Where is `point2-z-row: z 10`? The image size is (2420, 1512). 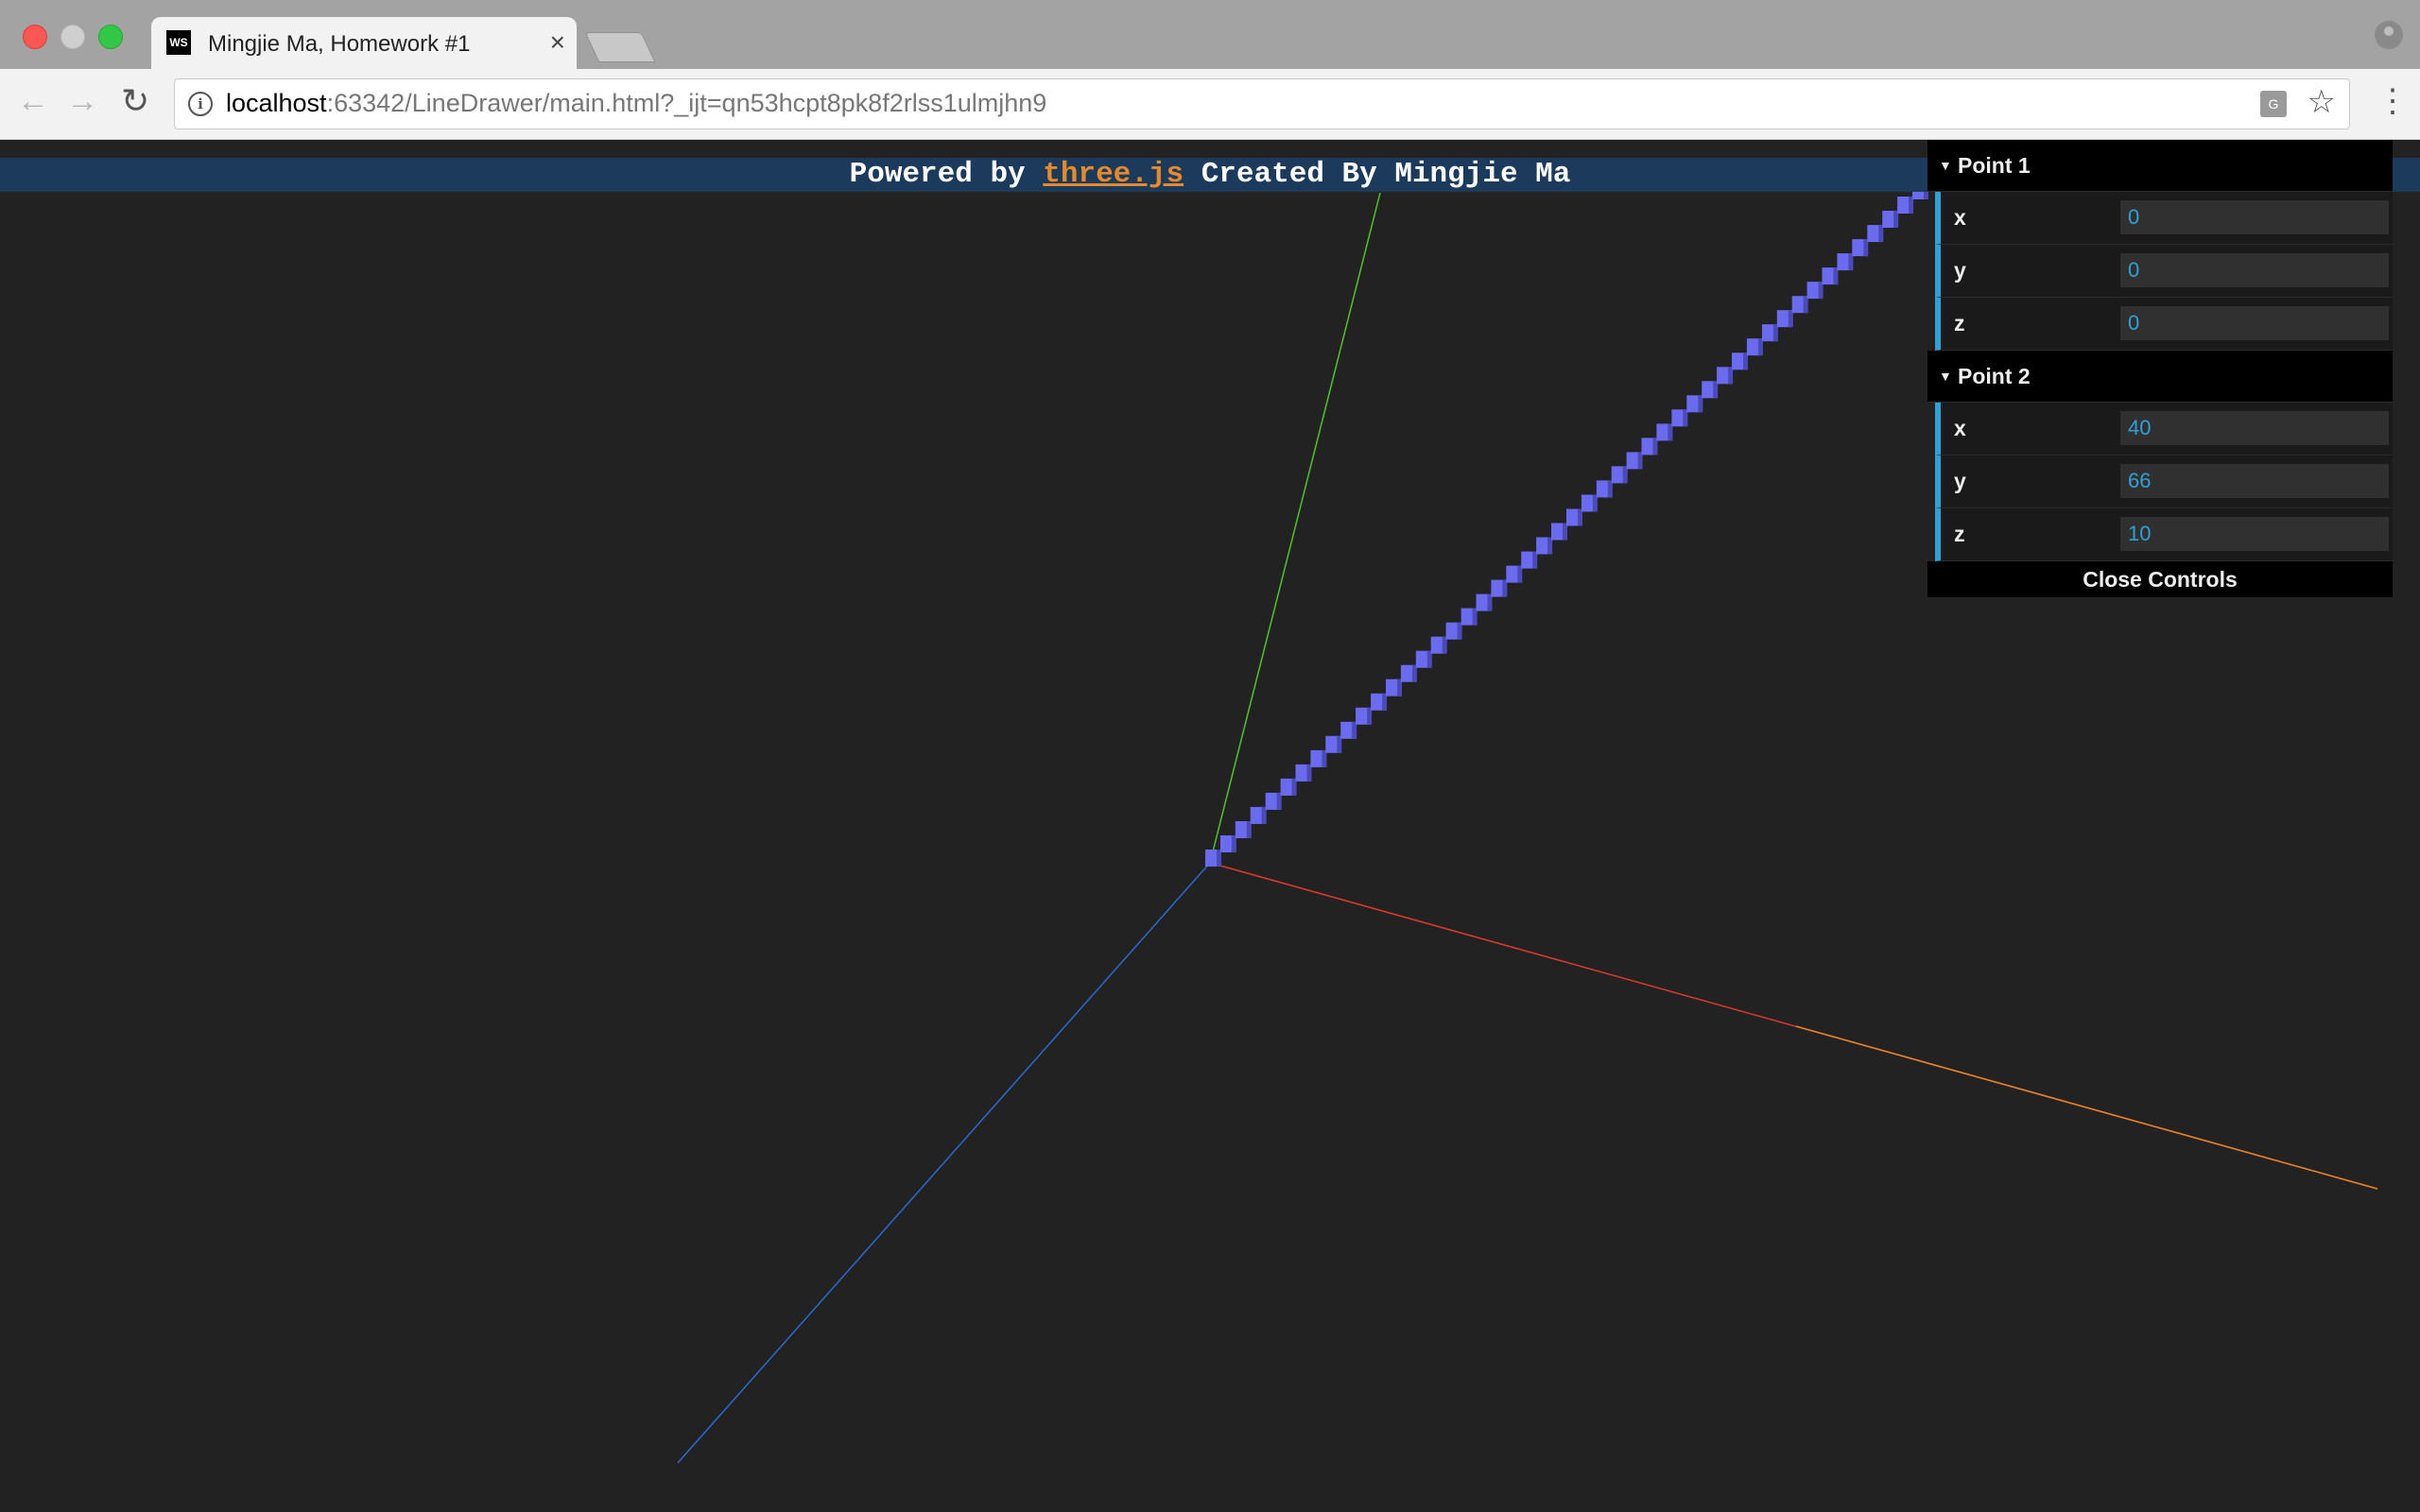 point2-z-row: z 10 is located at coordinates (2164, 534).